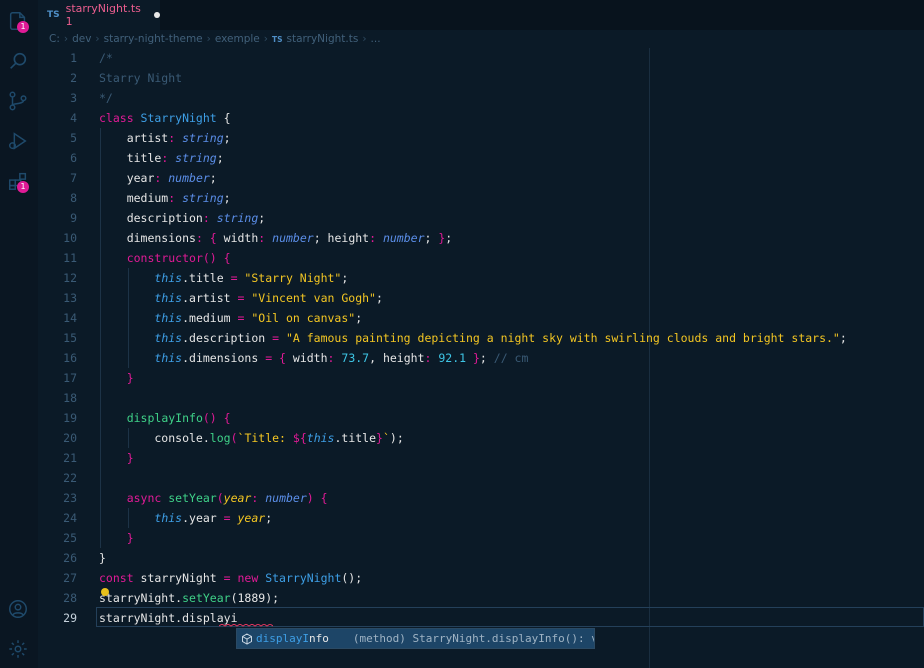 The width and height of the screenshot is (924, 668). I want to click on code-text: description: string;, so click(182, 218).